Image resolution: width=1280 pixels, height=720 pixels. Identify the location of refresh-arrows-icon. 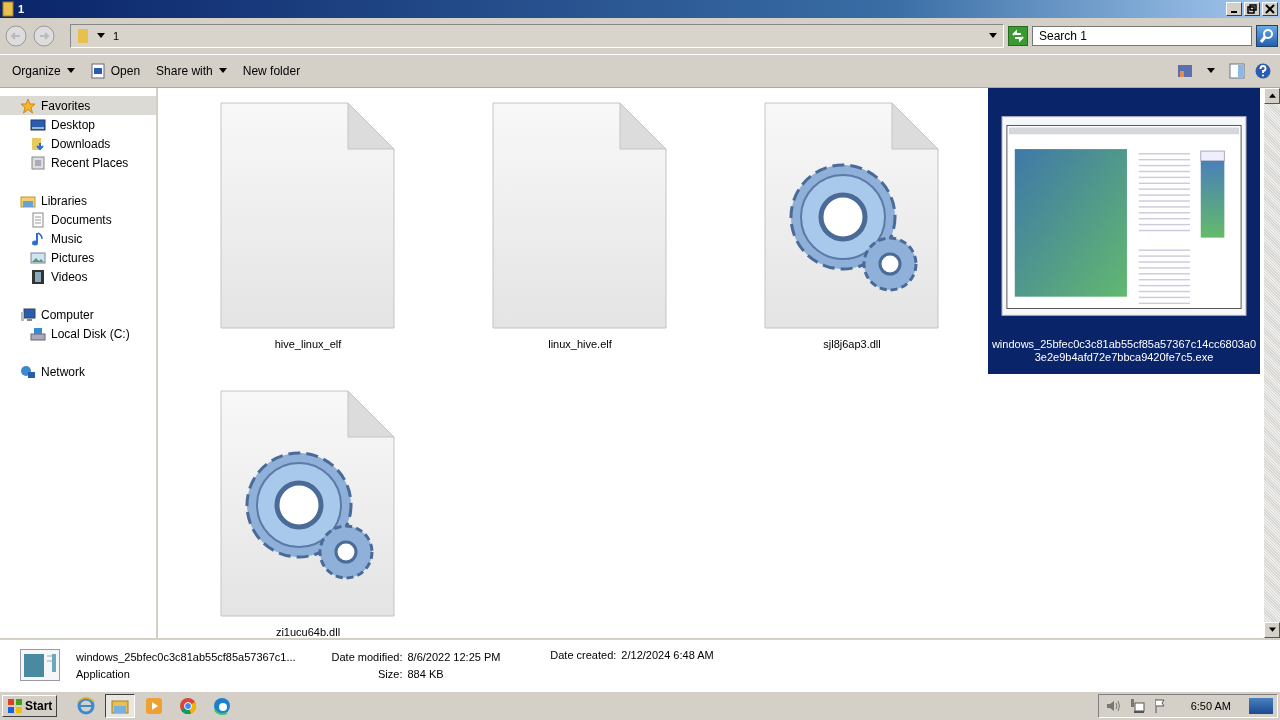
(1018, 36).